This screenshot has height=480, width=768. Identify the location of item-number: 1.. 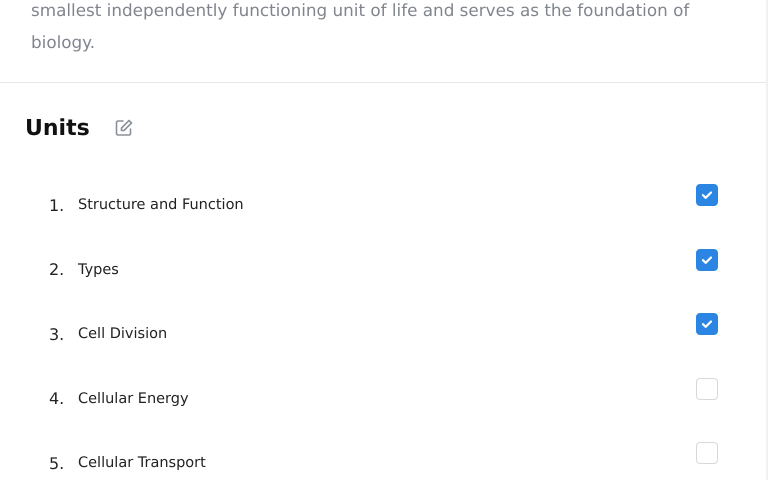
(57, 205).